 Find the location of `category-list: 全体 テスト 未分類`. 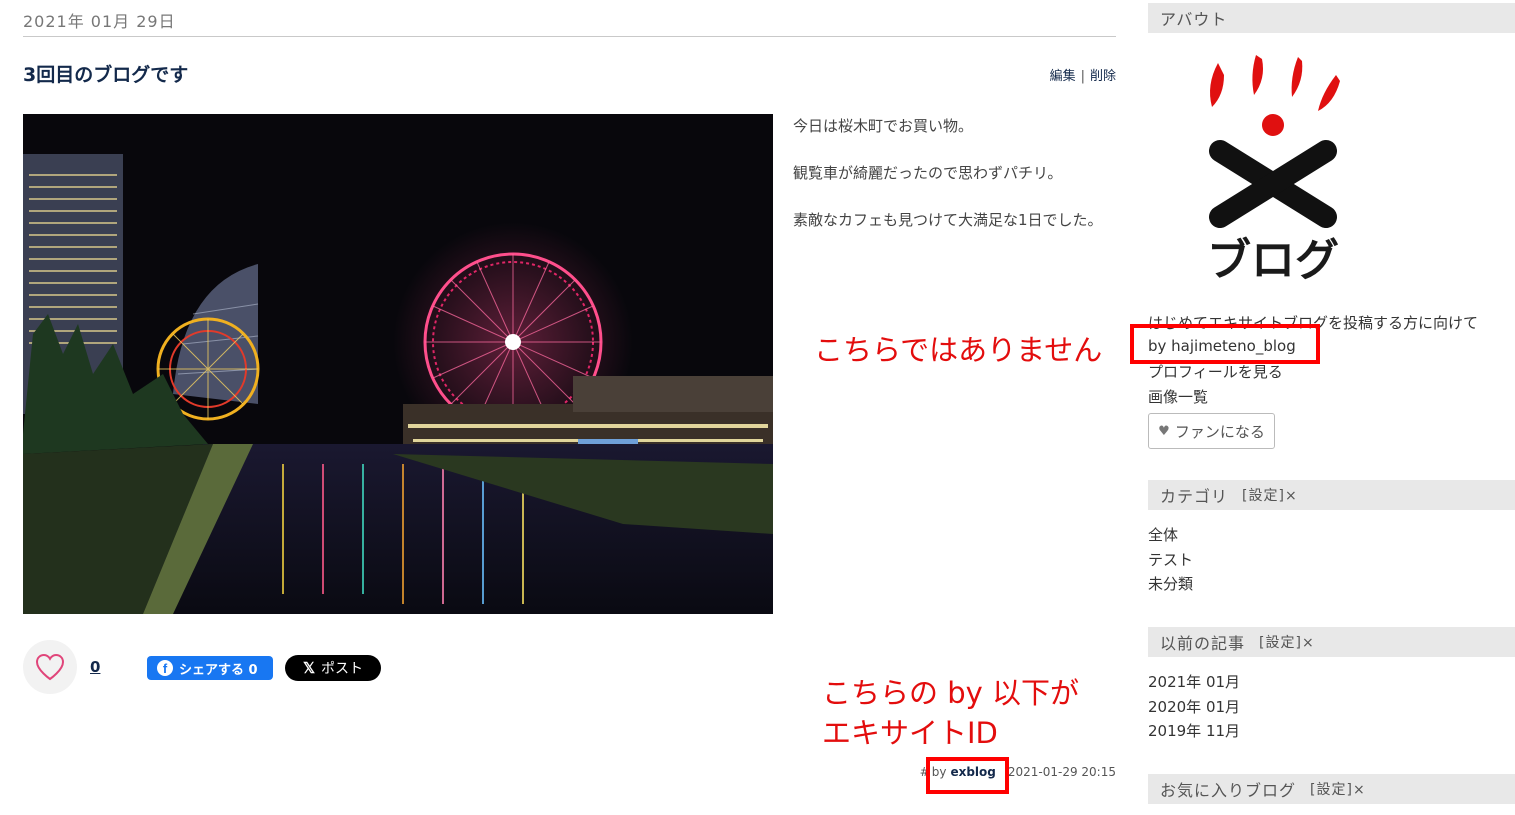

category-list: 全体 テスト 未分類 is located at coordinates (1170, 560).